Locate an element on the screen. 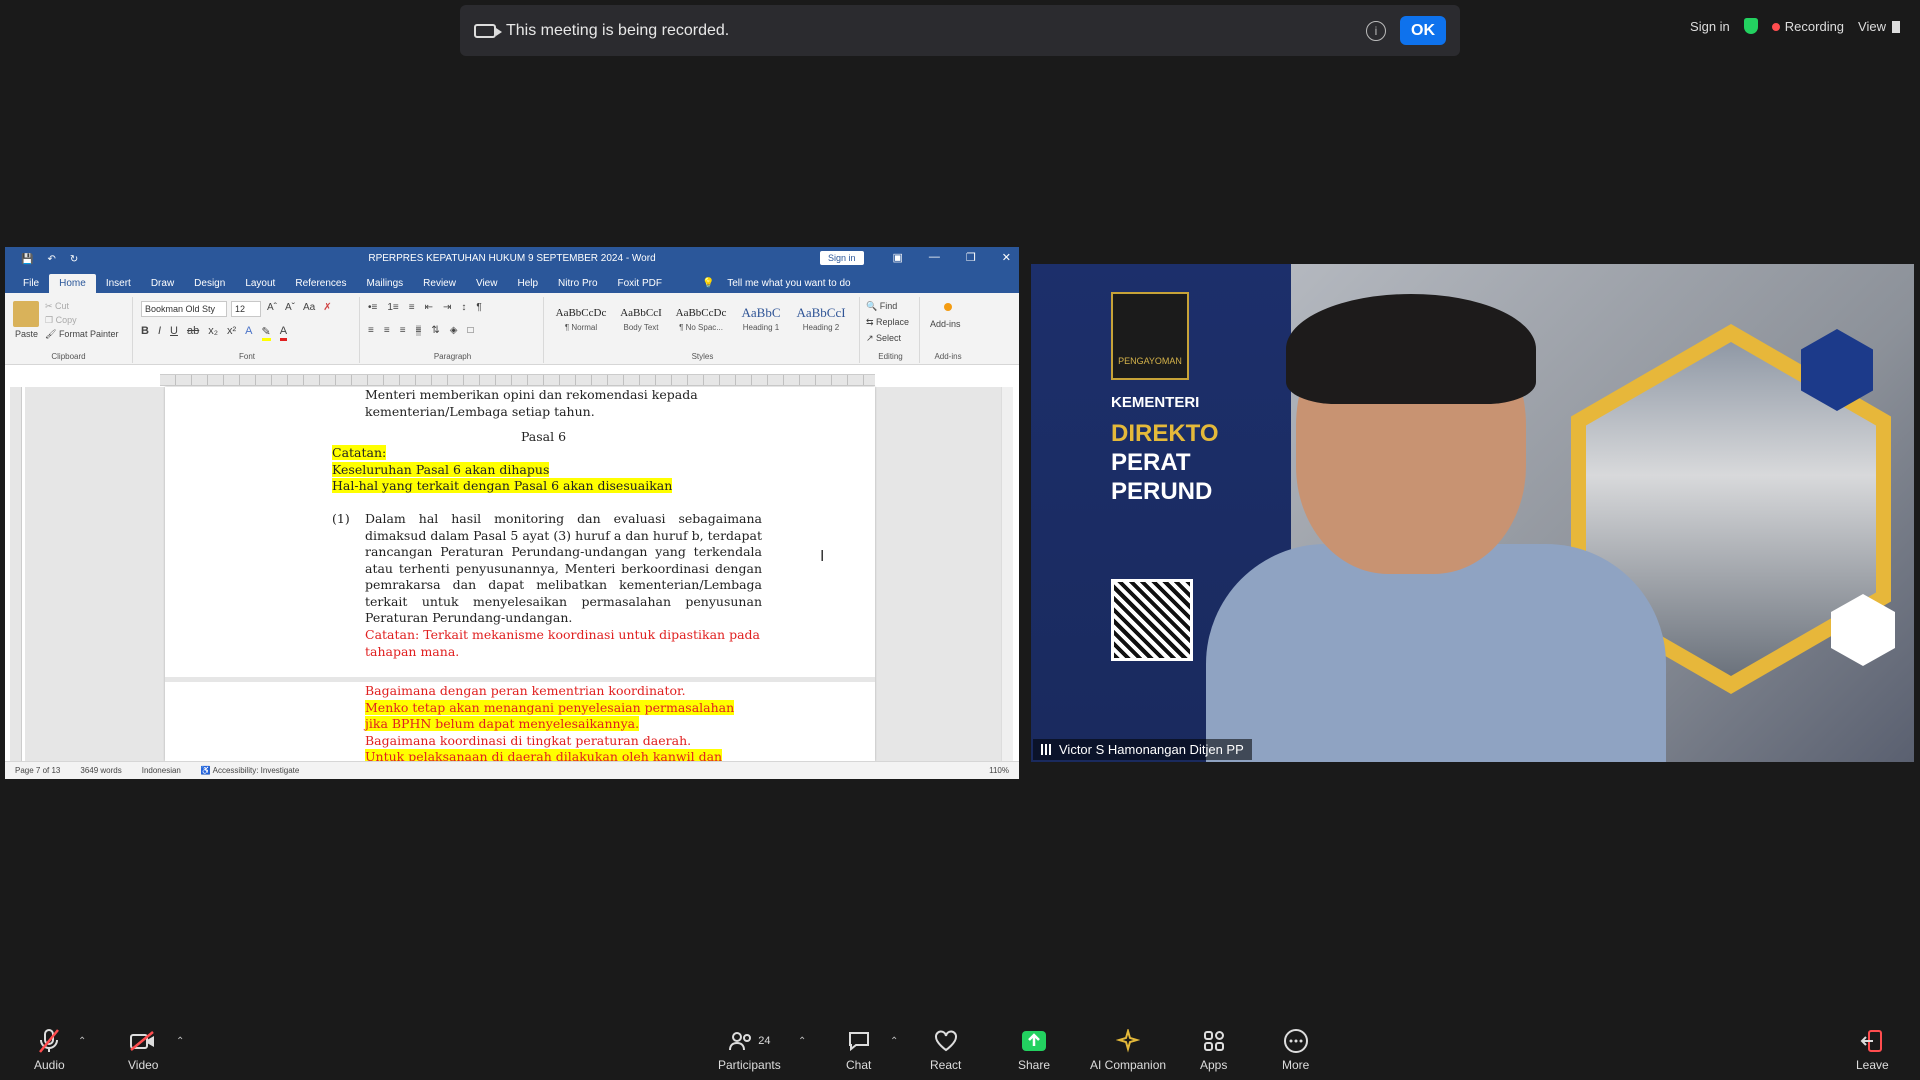 The height and width of the screenshot is (1080, 1920). shading-icon: ◈ is located at coordinates (454, 330).